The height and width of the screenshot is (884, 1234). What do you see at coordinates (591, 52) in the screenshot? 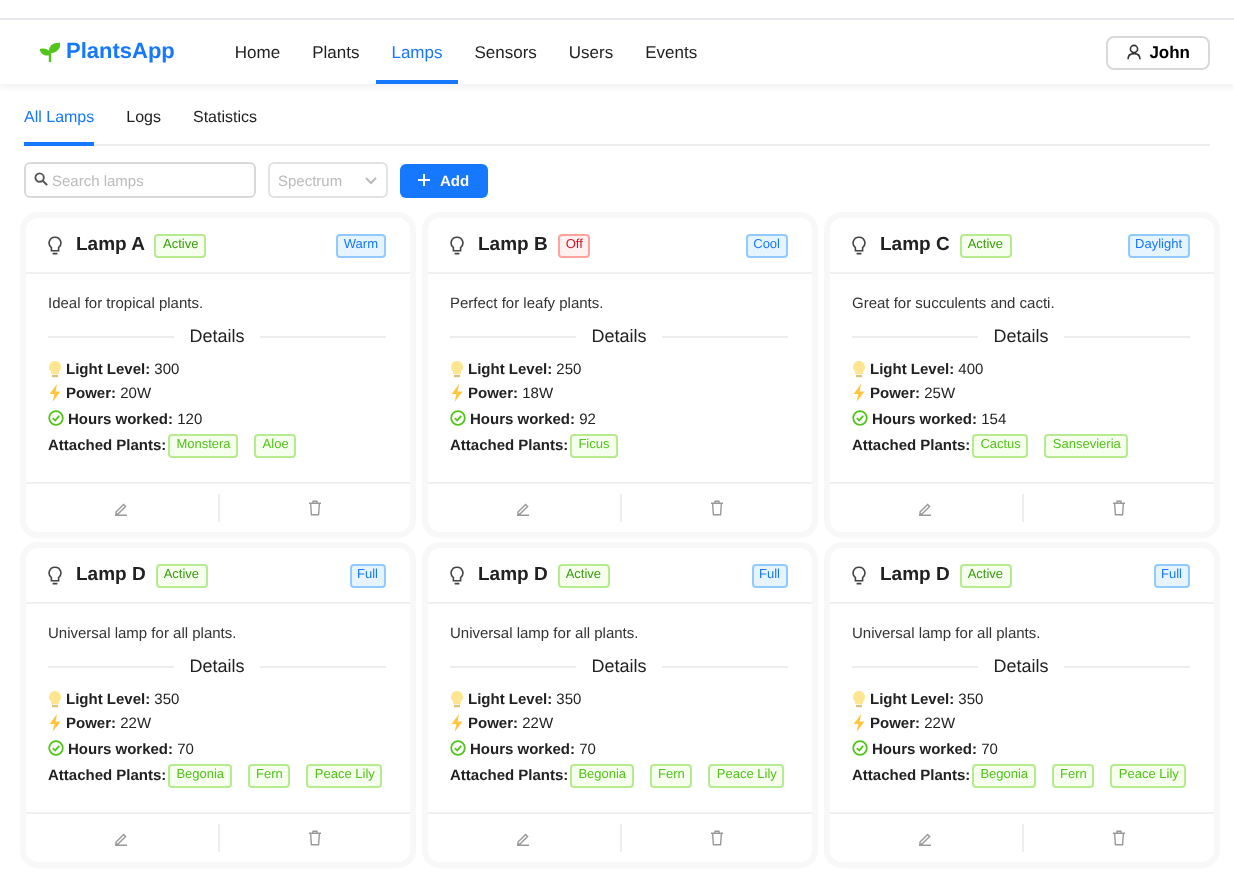
I see `nav-item: Users` at bounding box center [591, 52].